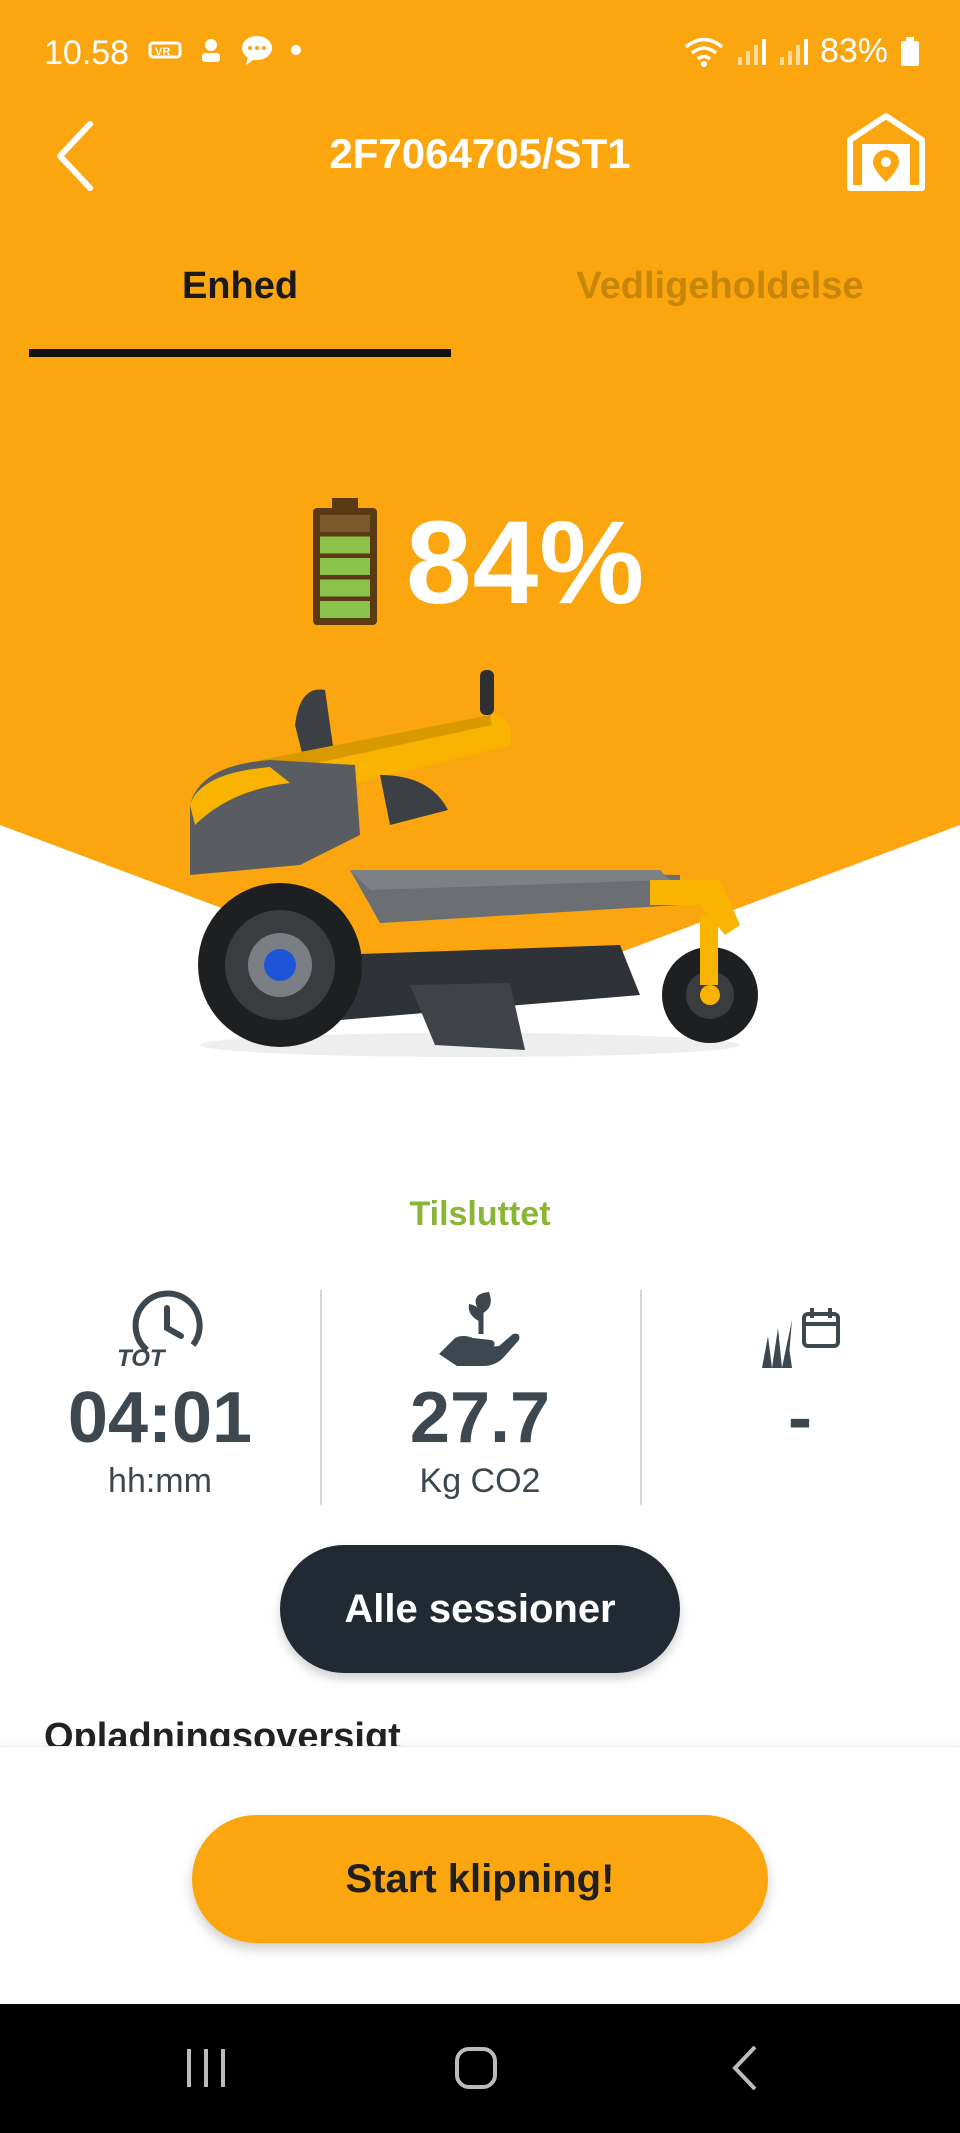  I want to click on status-notification-icons: VR, so click(225, 50).